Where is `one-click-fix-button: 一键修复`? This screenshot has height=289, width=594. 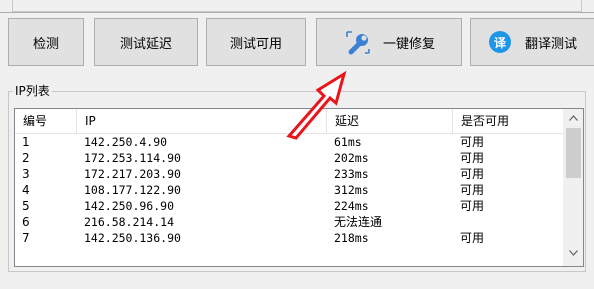 one-click-fix-button: 一键修复 is located at coordinates (389, 42).